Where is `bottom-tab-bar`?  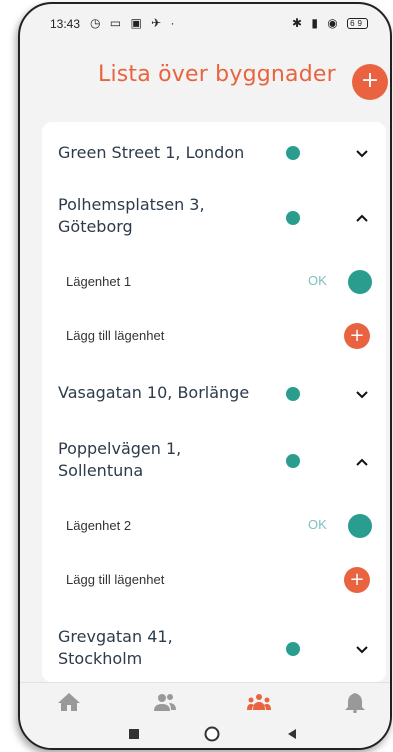
bottom-tab-bar is located at coordinates (205, 702).